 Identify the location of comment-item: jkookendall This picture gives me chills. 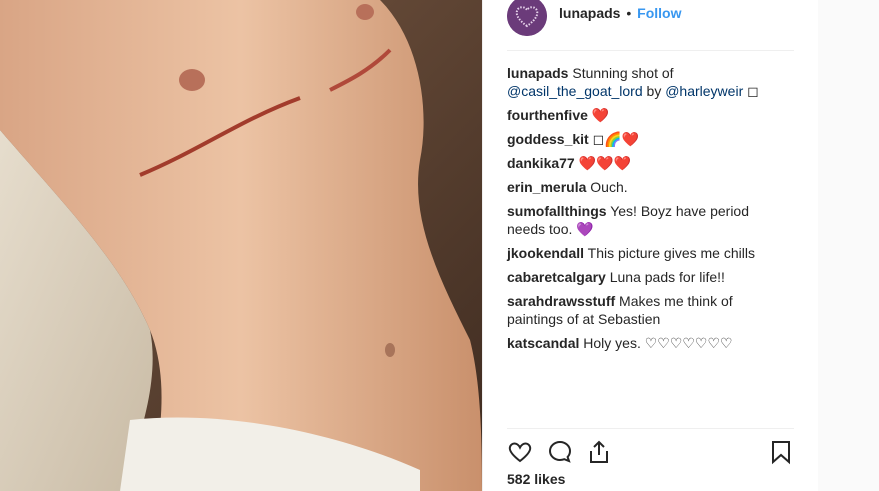
(642, 253).